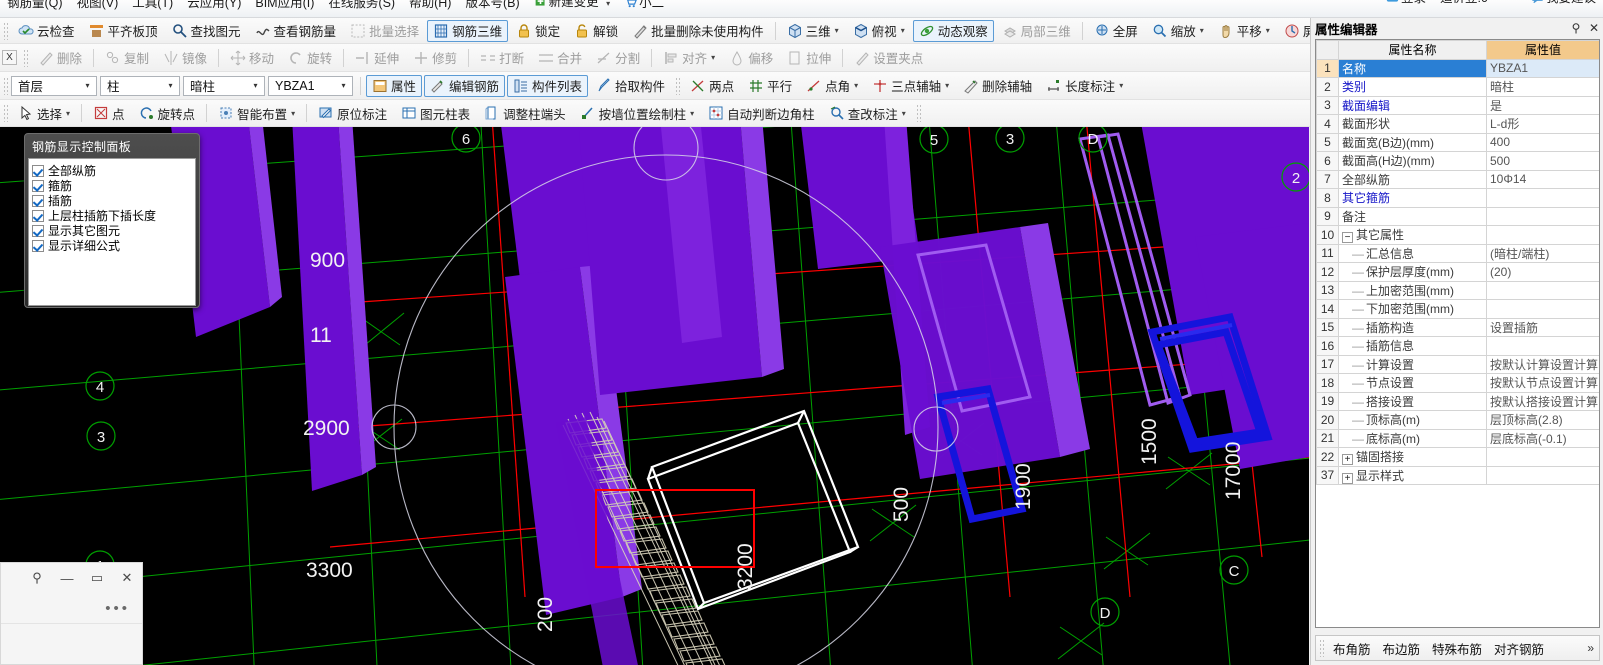 The height and width of the screenshot is (665, 1603). Describe the element at coordinates (698, 31) in the screenshot. I see `tool-batch-delete-unused: 批量删除未使用构件` at that location.